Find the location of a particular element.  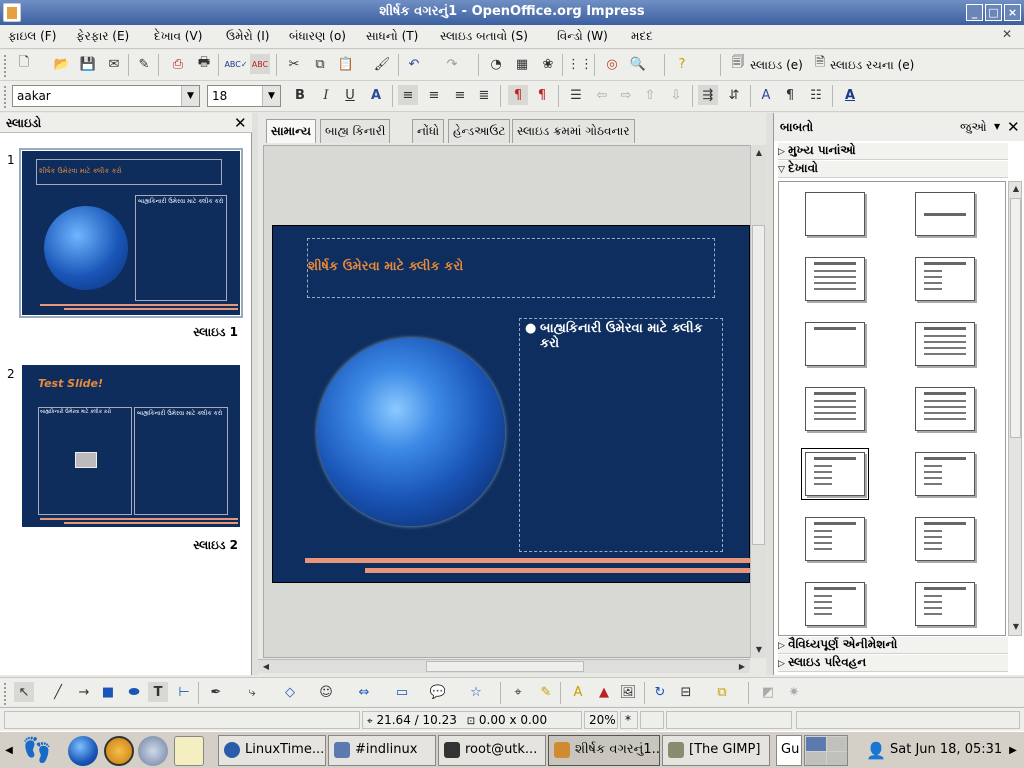

layout-chart-text is located at coordinates (945, 539).